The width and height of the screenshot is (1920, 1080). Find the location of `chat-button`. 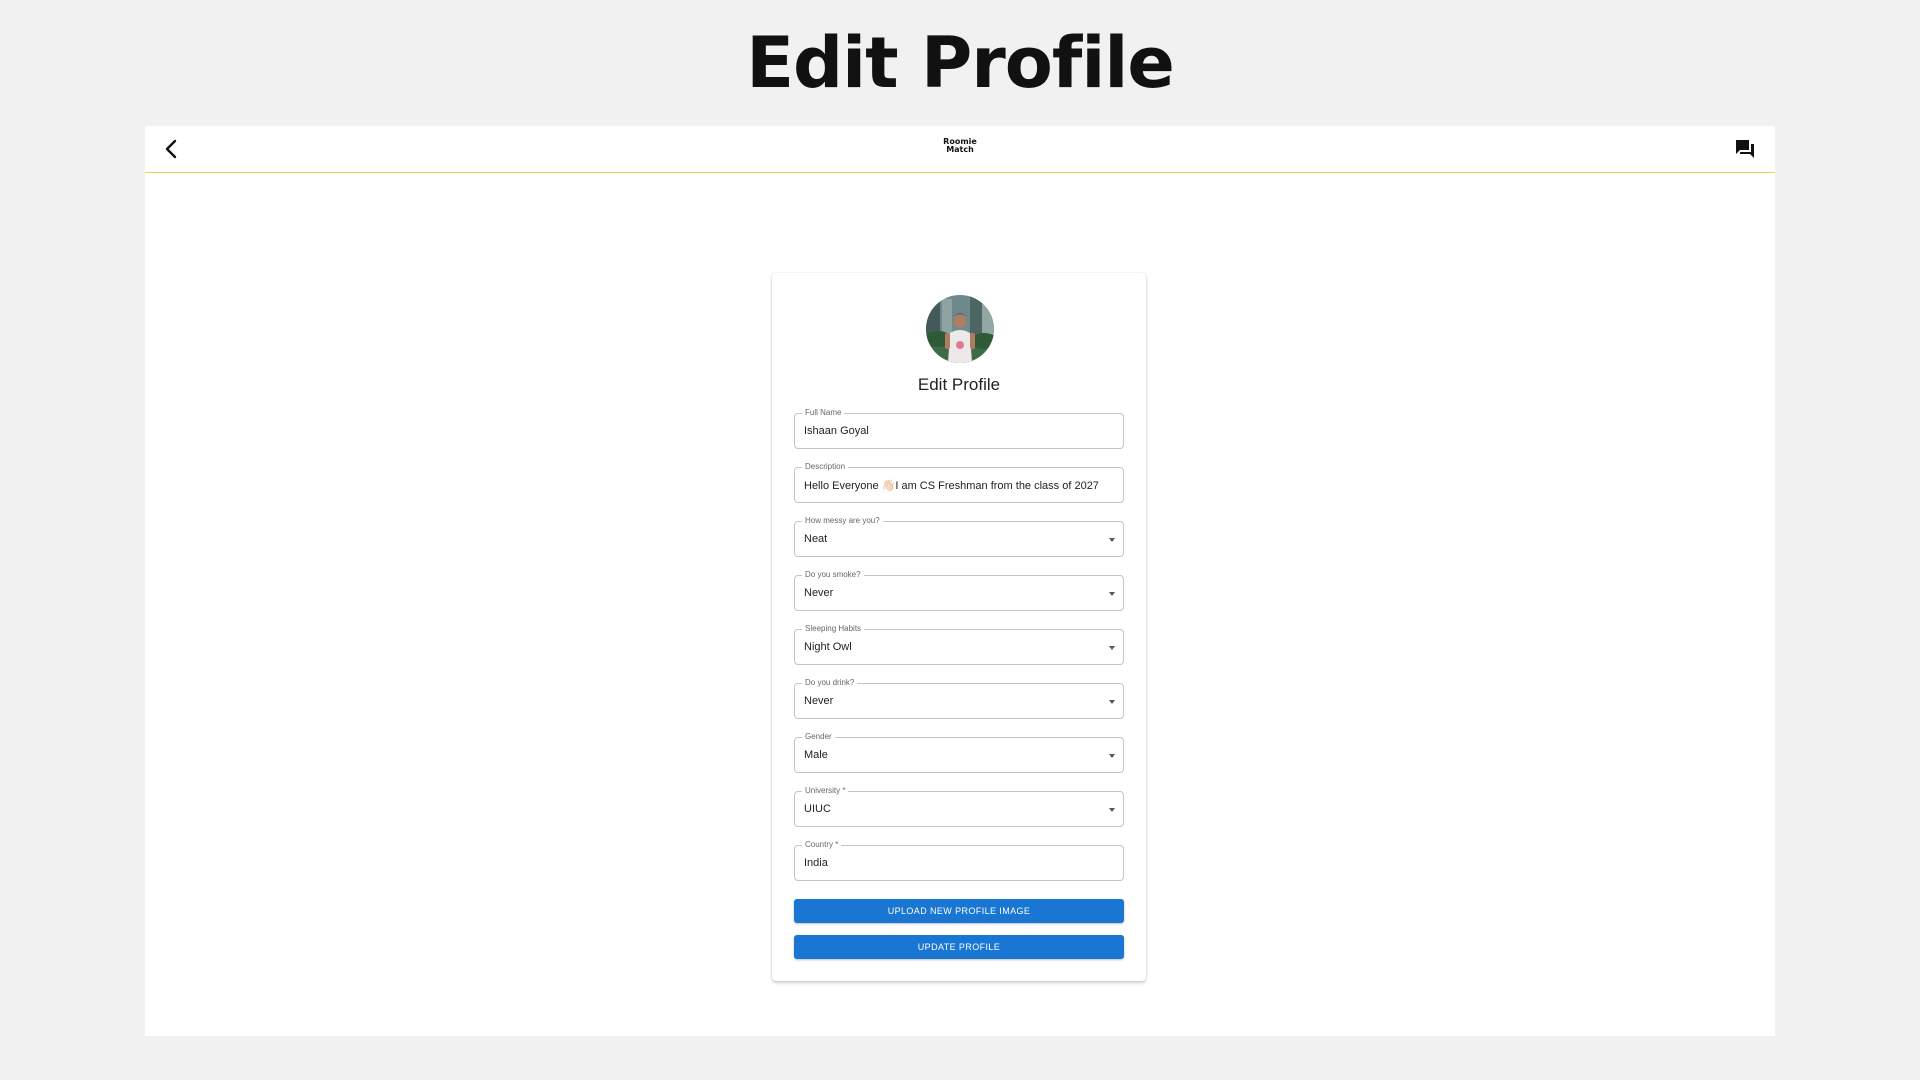

chat-button is located at coordinates (1745, 149).